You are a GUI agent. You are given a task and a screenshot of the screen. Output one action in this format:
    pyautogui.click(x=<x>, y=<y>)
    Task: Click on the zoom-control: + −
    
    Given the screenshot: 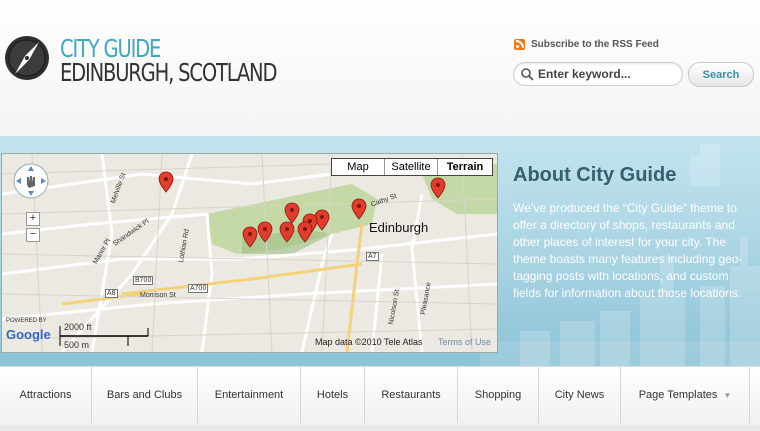 What is the action you would take?
    pyautogui.click(x=33, y=228)
    